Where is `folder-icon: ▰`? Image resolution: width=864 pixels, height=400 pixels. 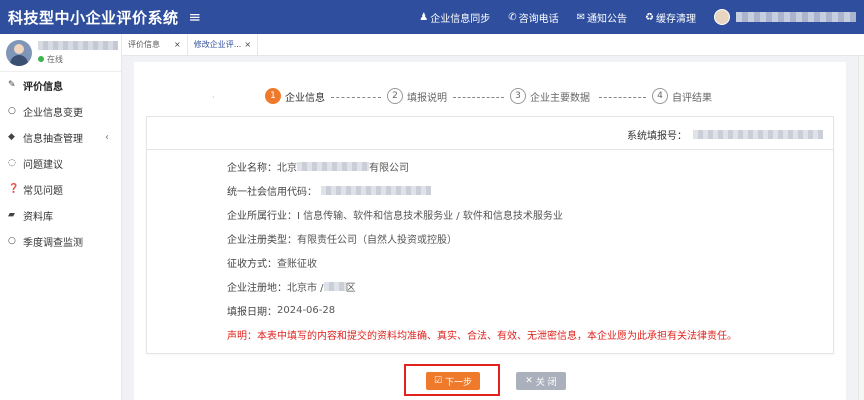 folder-icon: ▰ is located at coordinates (11, 215).